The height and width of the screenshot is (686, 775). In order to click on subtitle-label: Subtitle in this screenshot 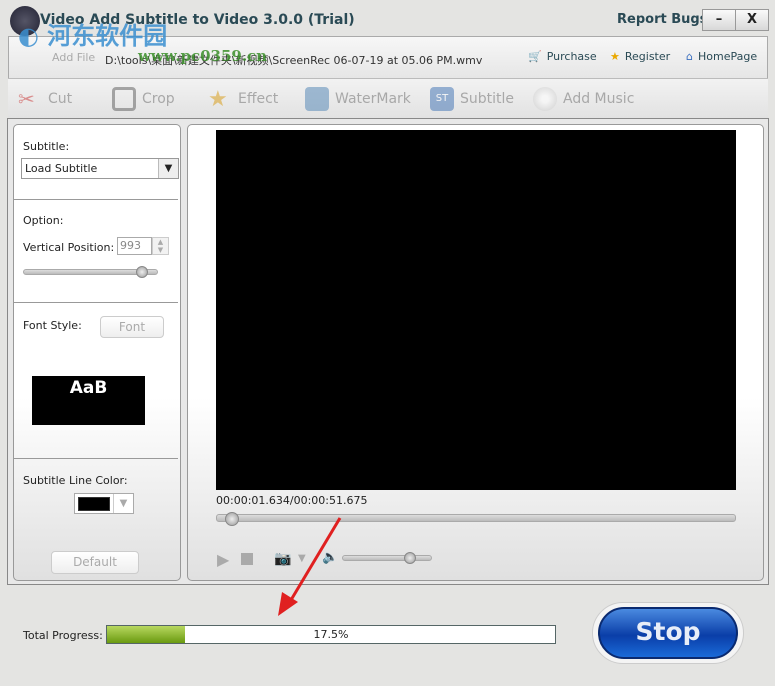, I will do `click(487, 99)`.